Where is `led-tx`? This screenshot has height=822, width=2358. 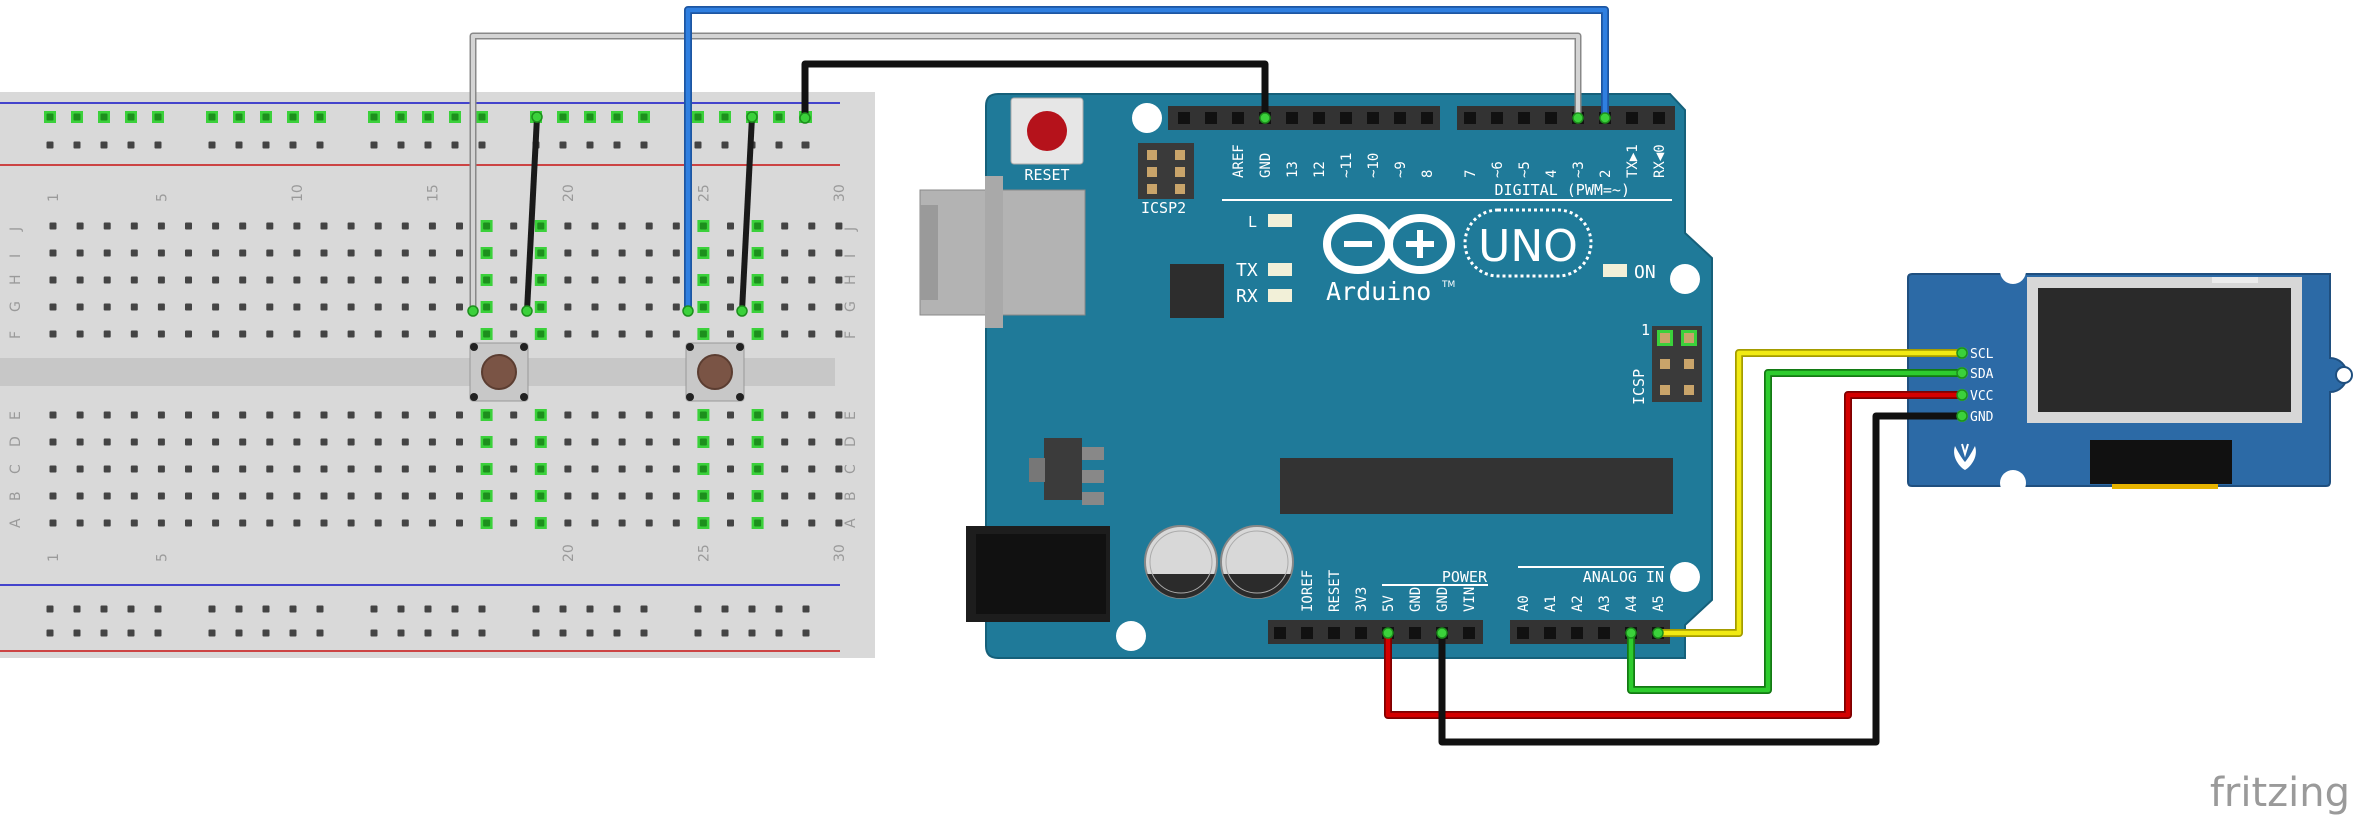 led-tx is located at coordinates (1280, 269).